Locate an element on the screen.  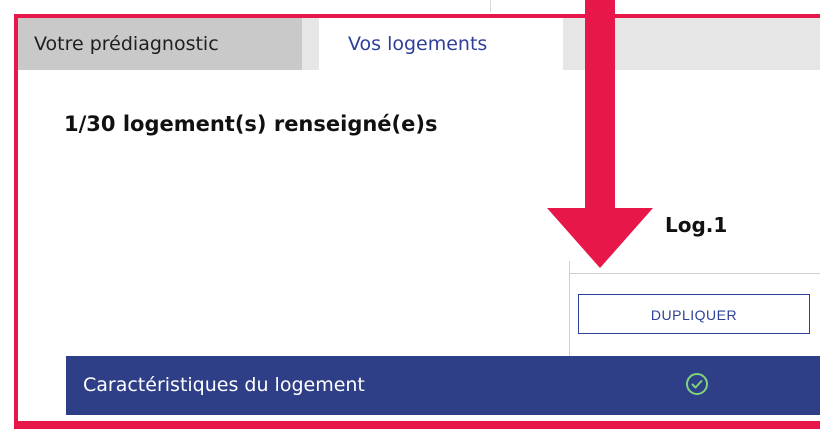
tab-bar: Votre prédiagnostic Vos logements is located at coordinates (419, 44).